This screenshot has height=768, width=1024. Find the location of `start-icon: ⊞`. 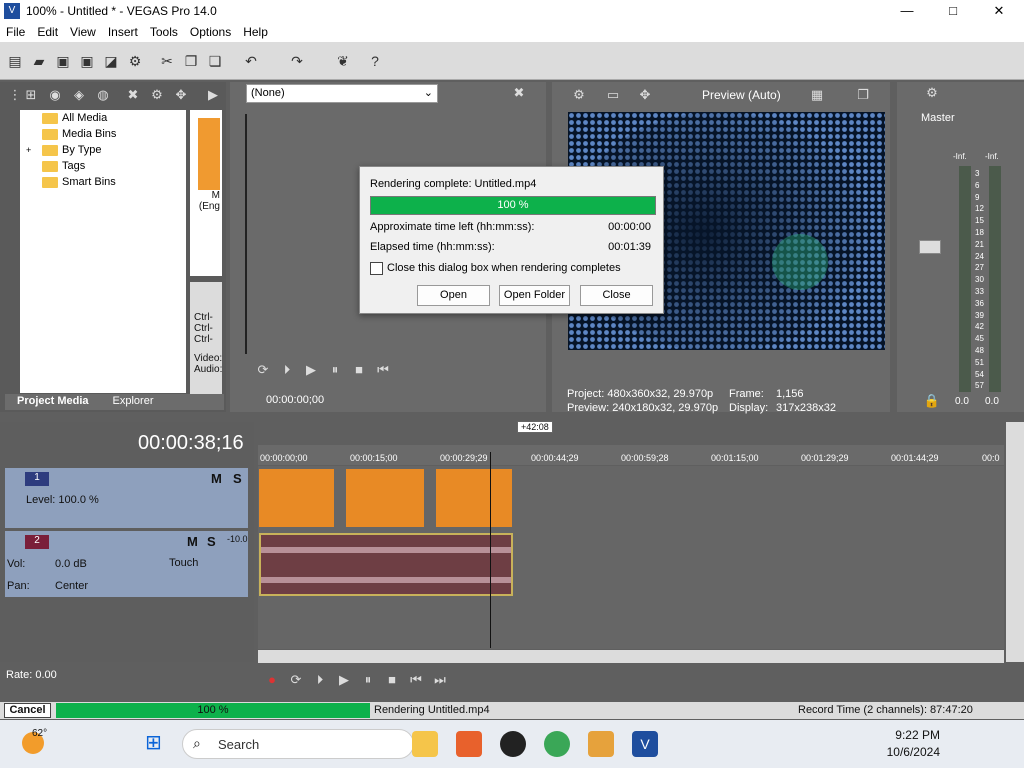

start-icon: ⊞ is located at coordinates (156, 743).